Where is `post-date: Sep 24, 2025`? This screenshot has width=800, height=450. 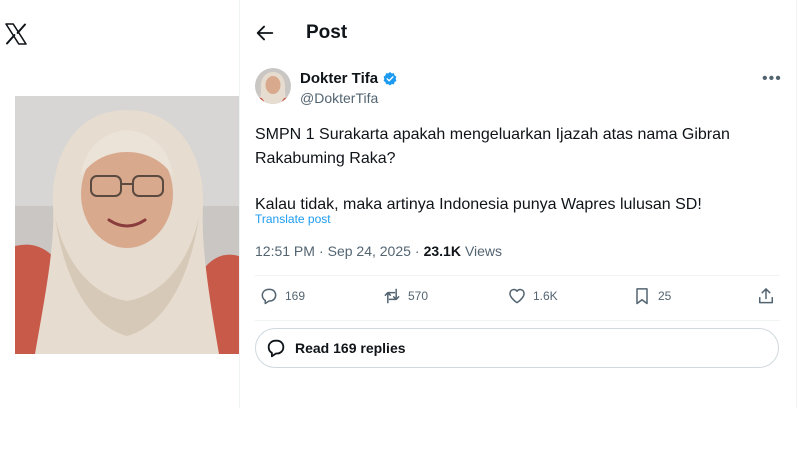 post-date: Sep 24, 2025 is located at coordinates (369, 251).